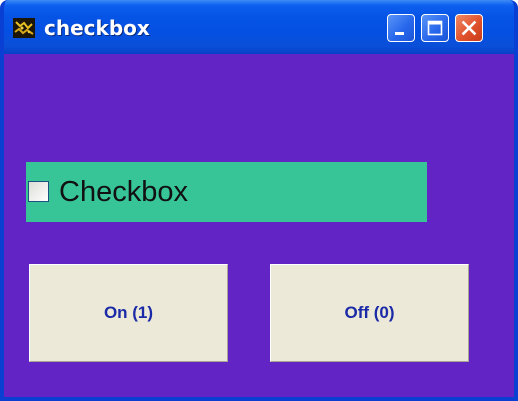 Image resolution: width=518 pixels, height=401 pixels. I want to click on close-button, so click(469, 28).